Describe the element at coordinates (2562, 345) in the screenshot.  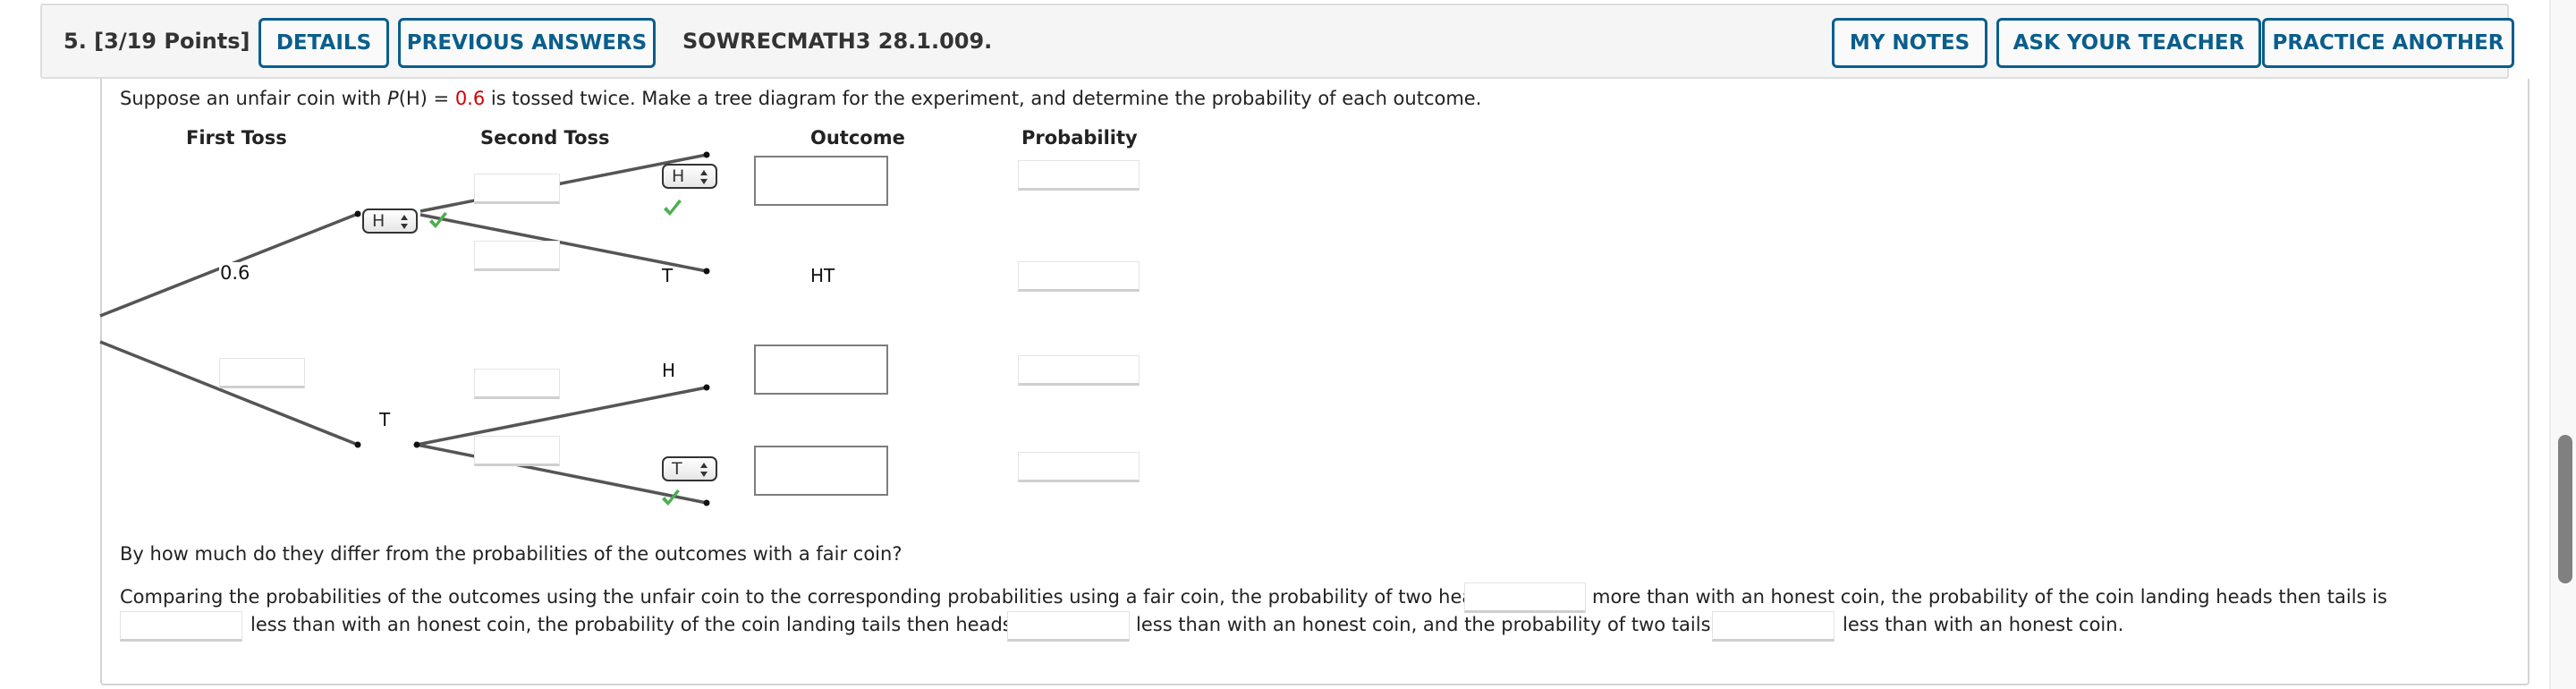
I see `page-scrollbar` at that location.